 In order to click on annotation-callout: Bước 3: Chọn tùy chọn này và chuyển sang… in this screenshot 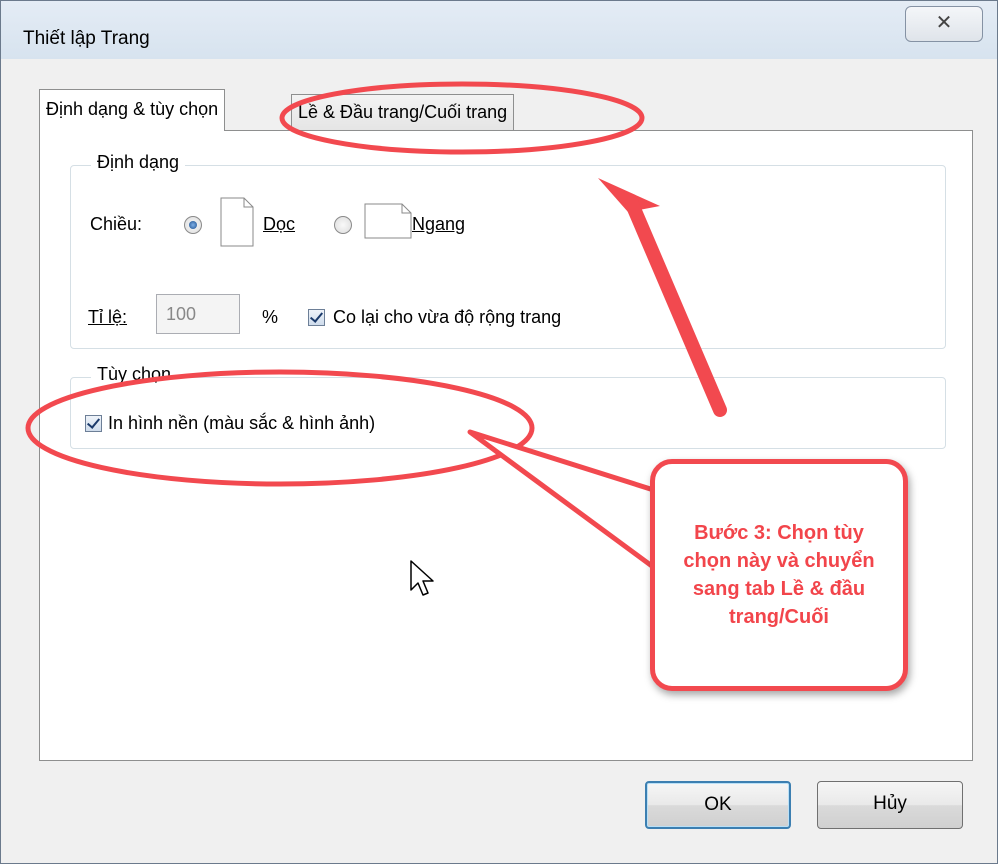, I will do `click(779, 575)`.